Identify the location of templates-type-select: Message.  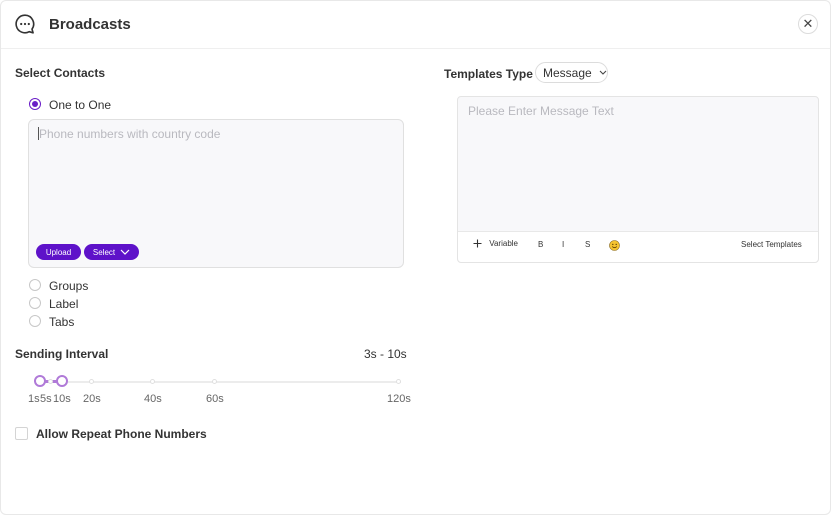
(571, 72).